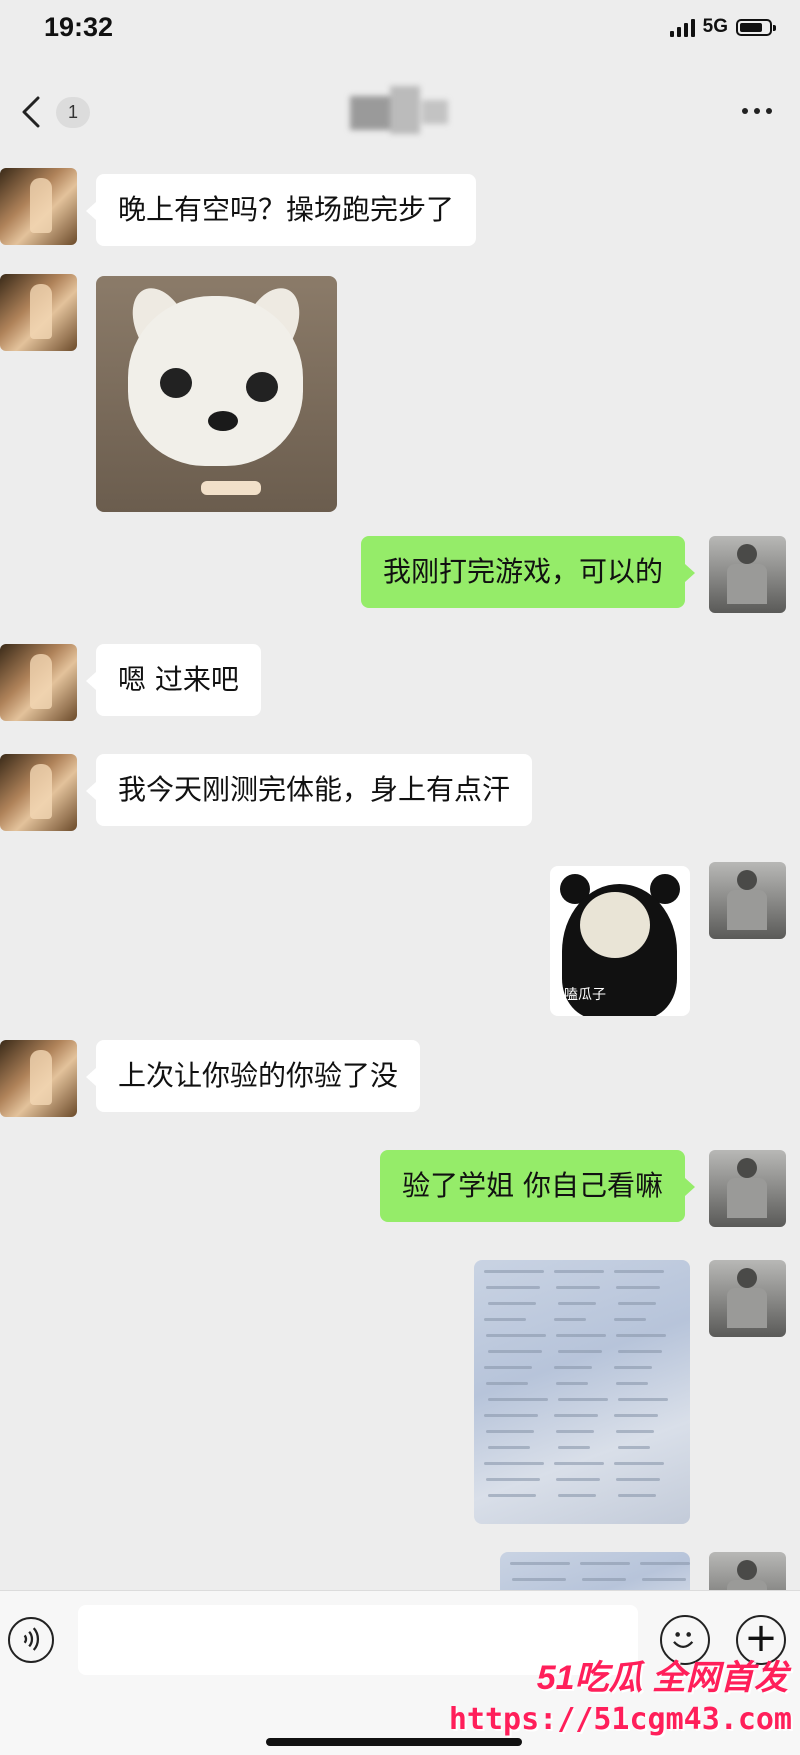 The height and width of the screenshot is (1755, 800). I want to click on message-row: 我刚打完游戏，可以的, so click(400, 576).